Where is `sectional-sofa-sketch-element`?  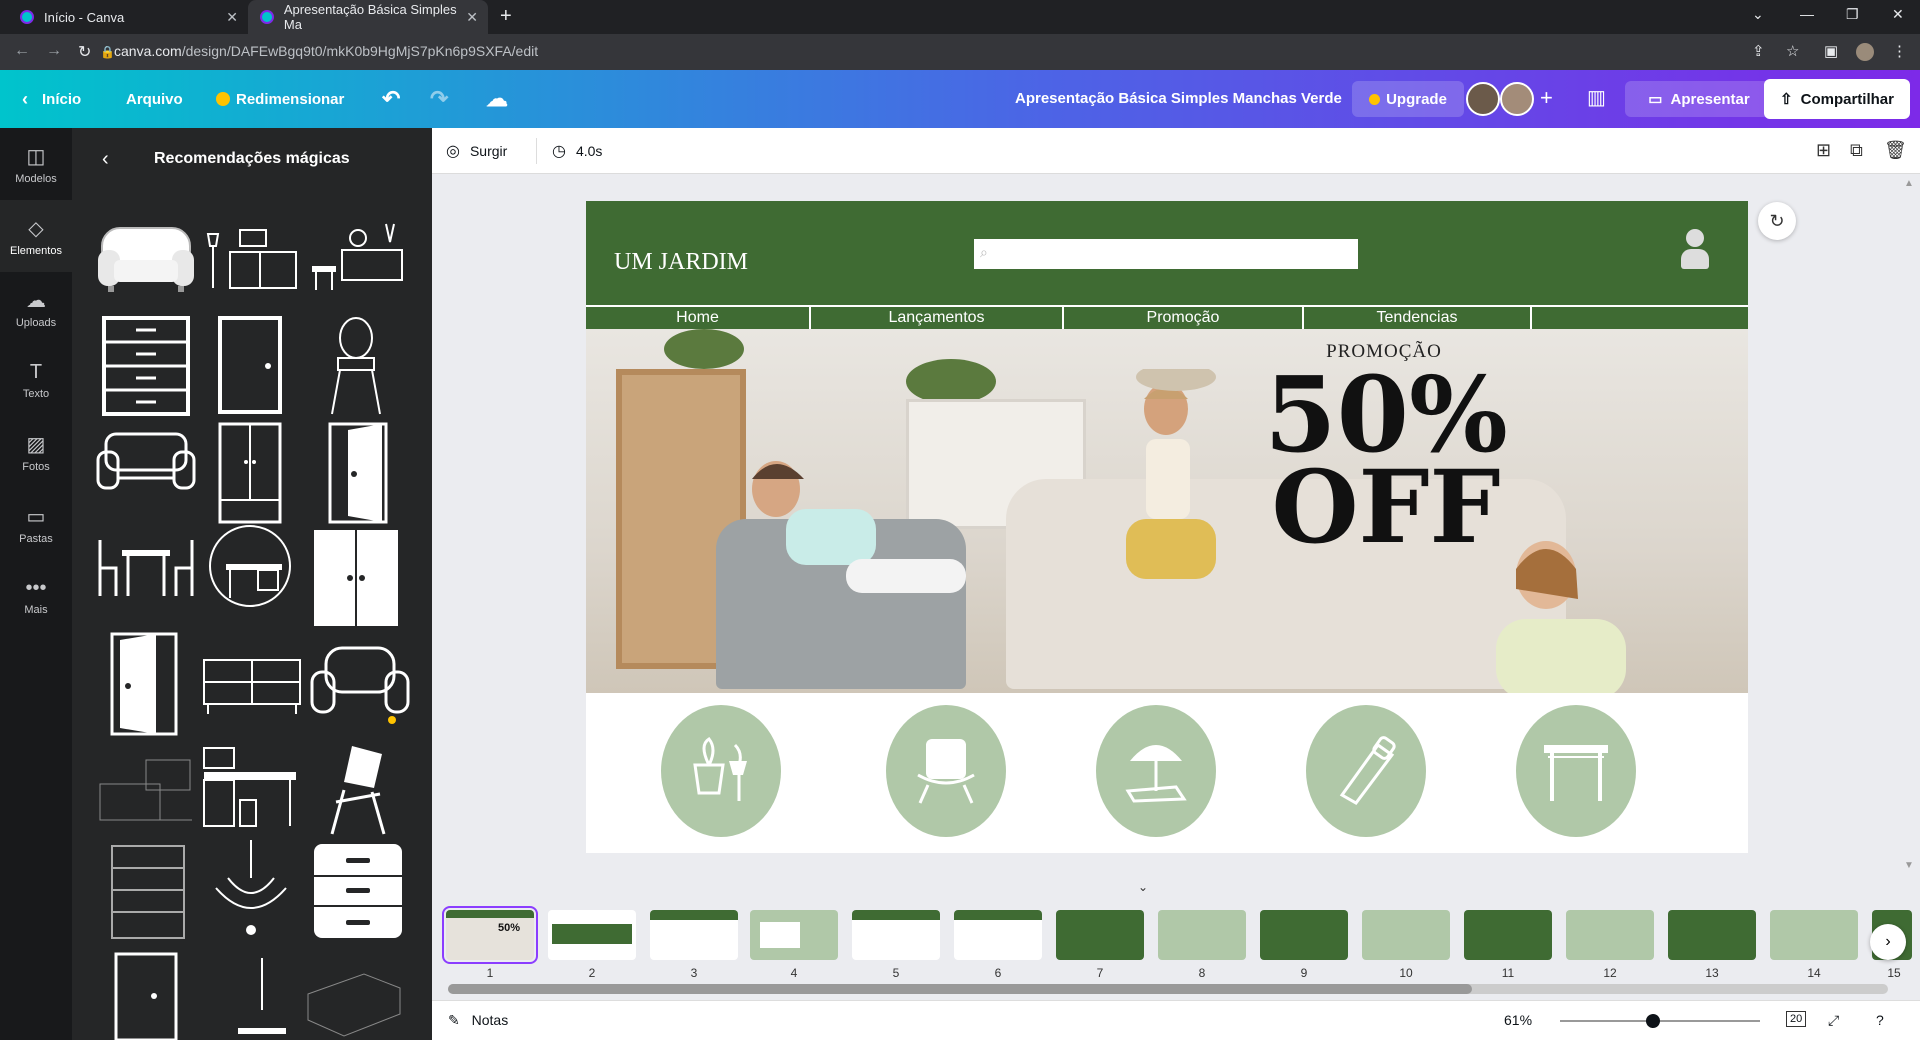
sectional-sofa-sketch-element is located at coordinates (354, 997).